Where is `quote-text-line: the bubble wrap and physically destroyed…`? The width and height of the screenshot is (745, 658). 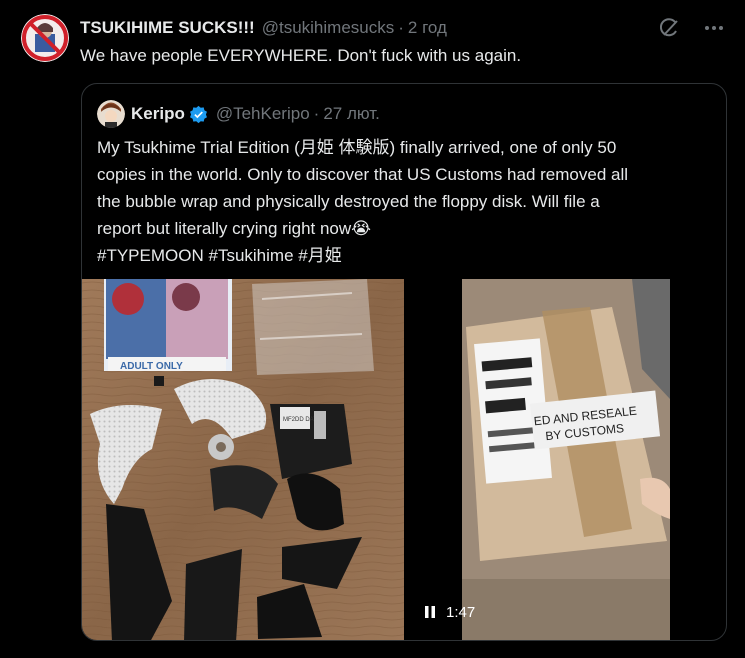
quote-text-line: the bubble wrap and physically destroyed… is located at coordinates (348, 201).